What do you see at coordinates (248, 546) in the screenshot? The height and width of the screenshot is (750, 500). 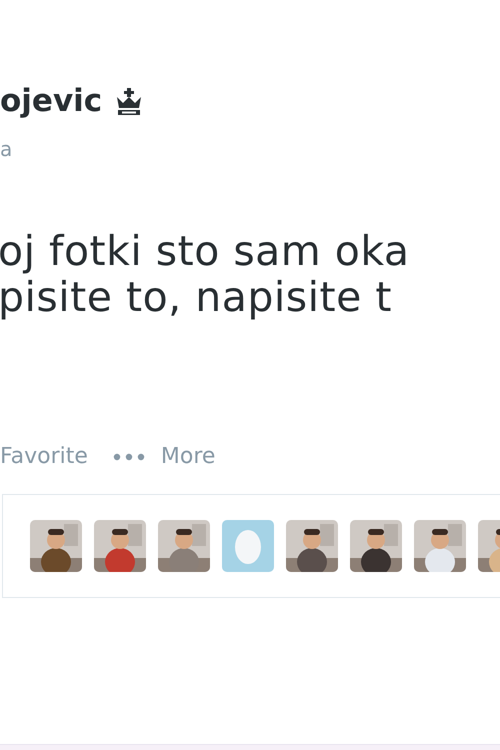 I see `egg-avatar-icon` at bounding box center [248, 546].